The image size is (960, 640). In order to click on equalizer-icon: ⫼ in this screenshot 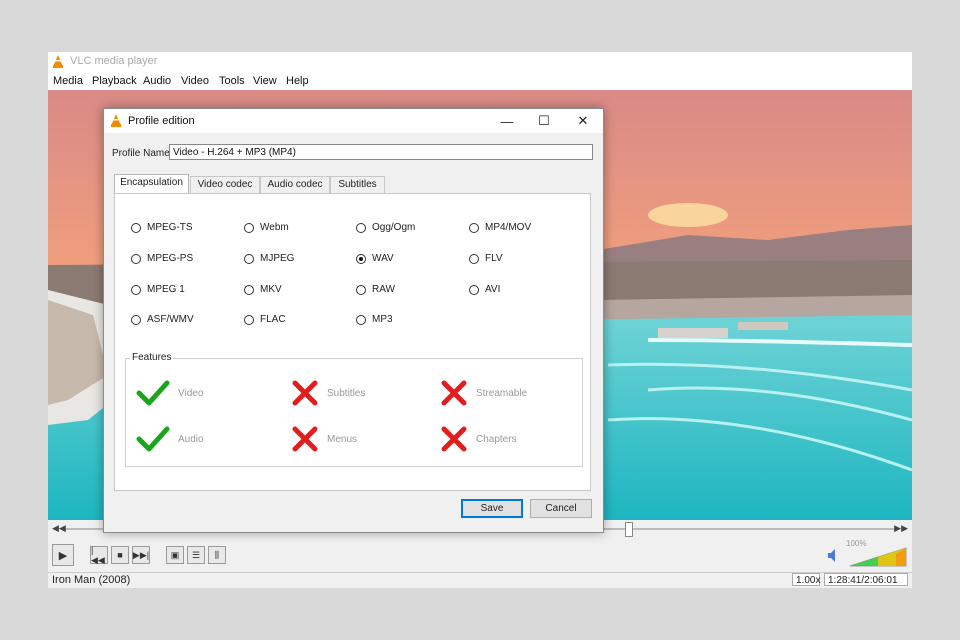, I will do `click(217, 554)`.